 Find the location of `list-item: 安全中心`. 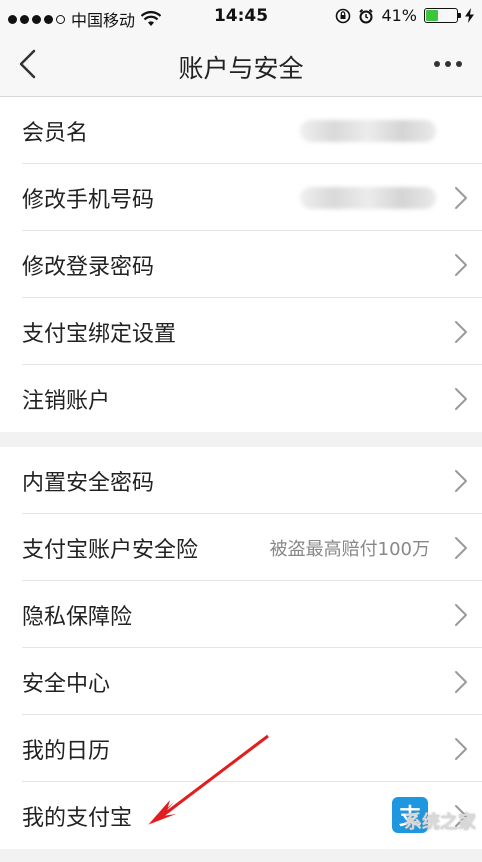

list-item: 安全中心 is located at coordinates (241, 681).